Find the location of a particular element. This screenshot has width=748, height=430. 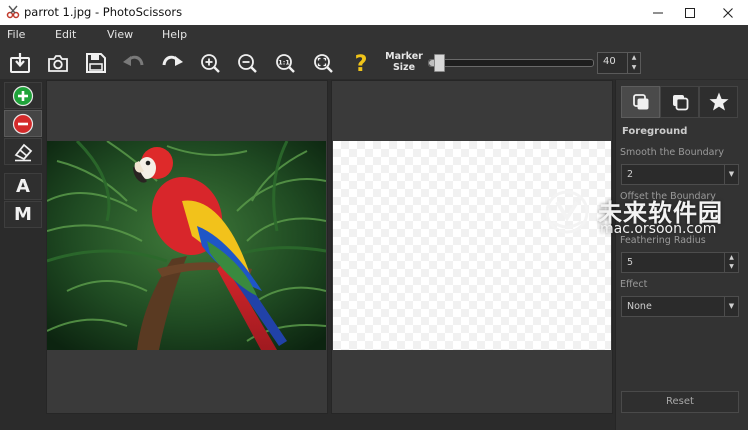

effect-label: Effect is located at coordinates (634, 284).